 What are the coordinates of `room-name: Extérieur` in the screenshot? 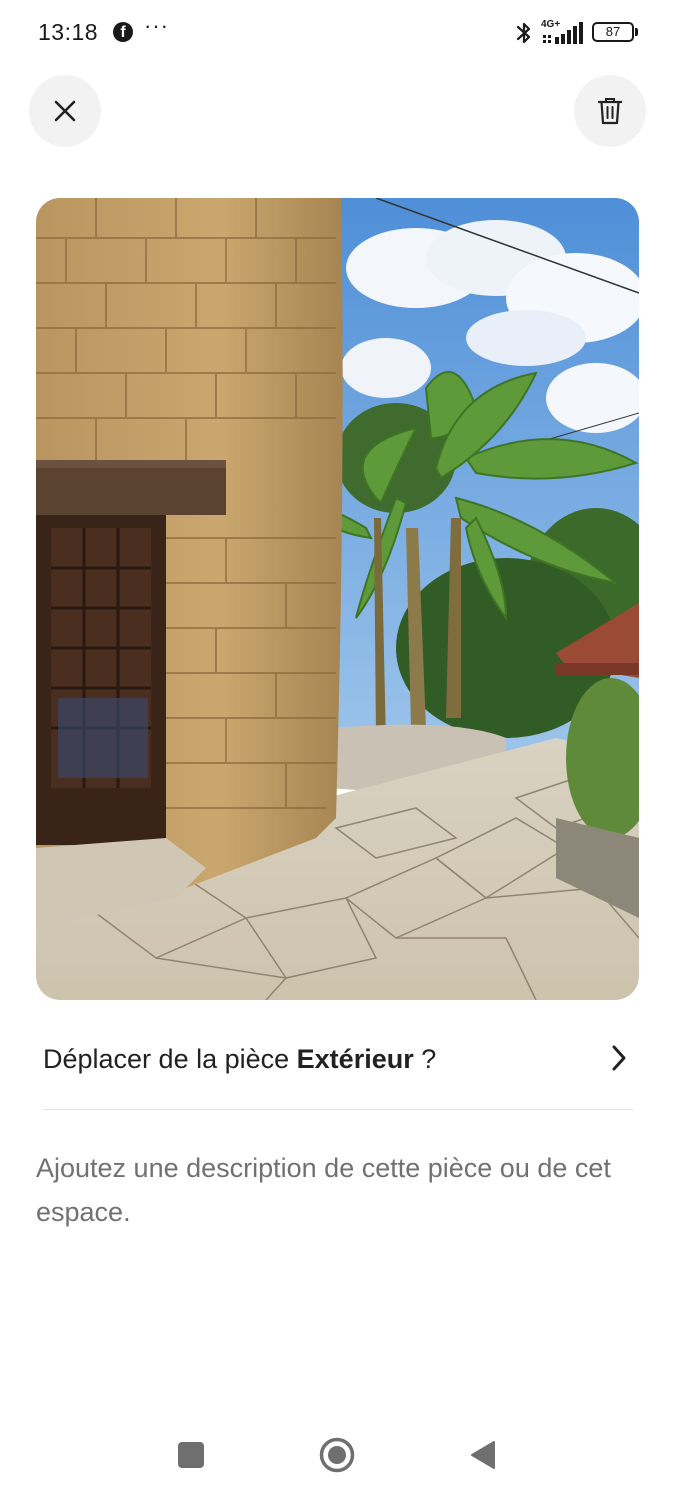 It's located at (355, 1059).